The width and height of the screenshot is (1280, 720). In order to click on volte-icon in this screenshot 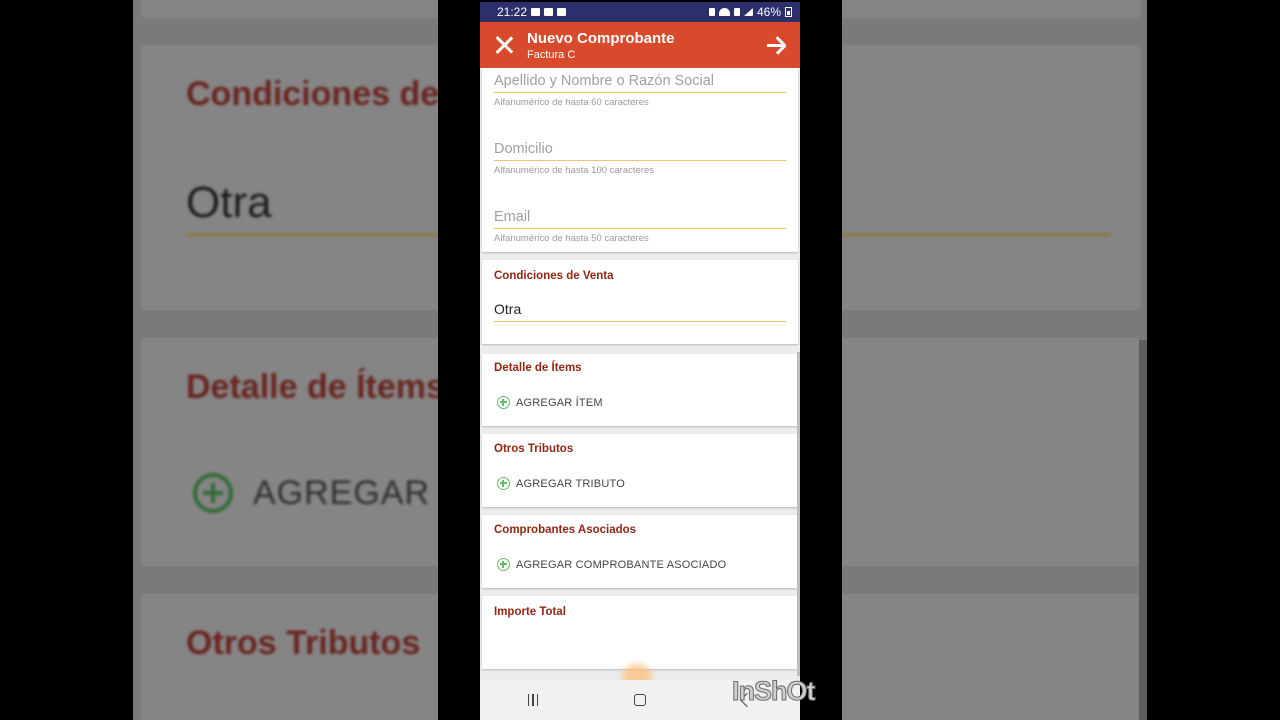, I will do `click(736, 12)`.